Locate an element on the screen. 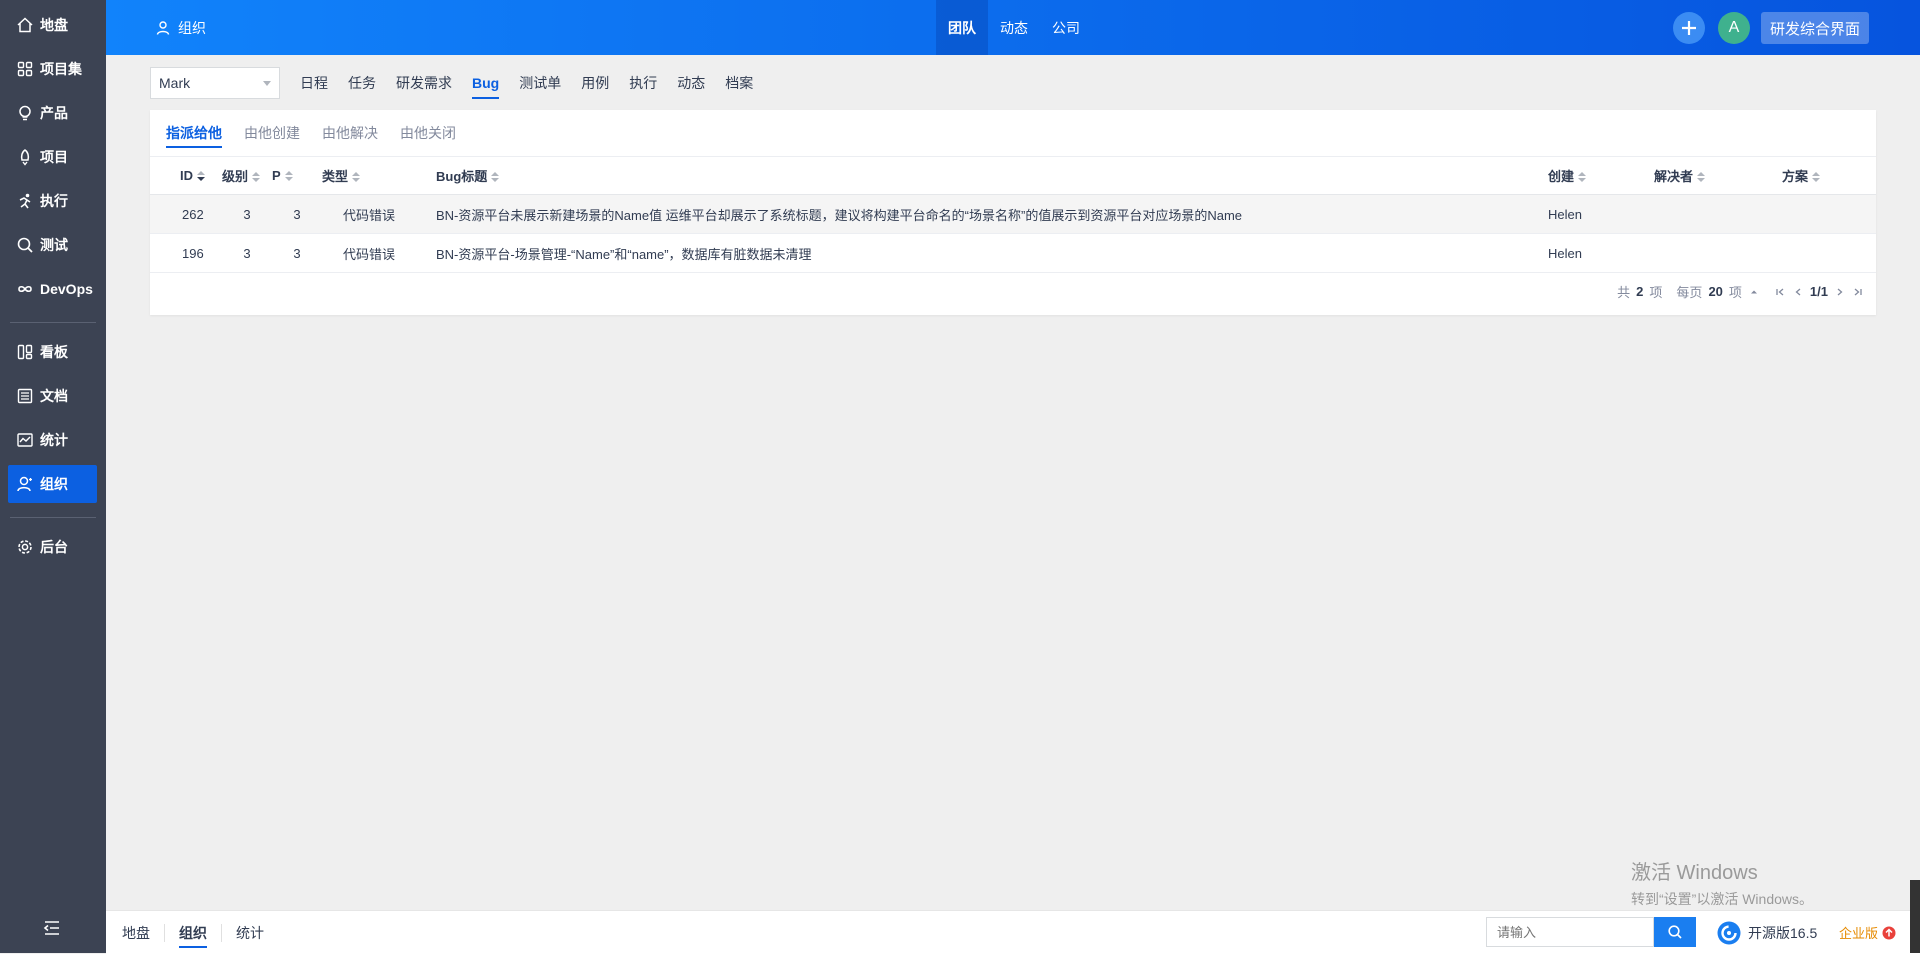 Image resolution: width=1920 pixels, height=954 pixels. sidebar-item-kanban: 看板 is located at coordinates (52, 352).